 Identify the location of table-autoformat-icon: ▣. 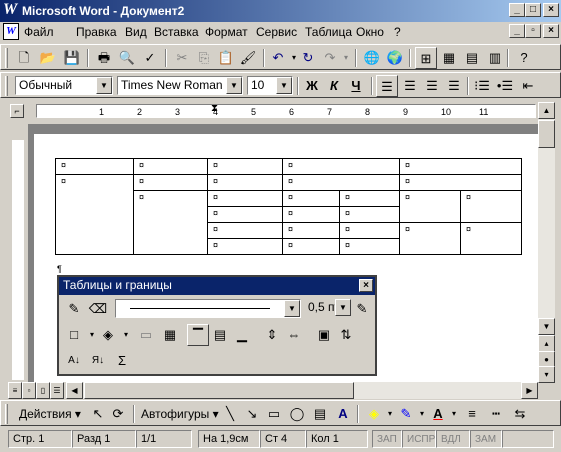
(324, 335).